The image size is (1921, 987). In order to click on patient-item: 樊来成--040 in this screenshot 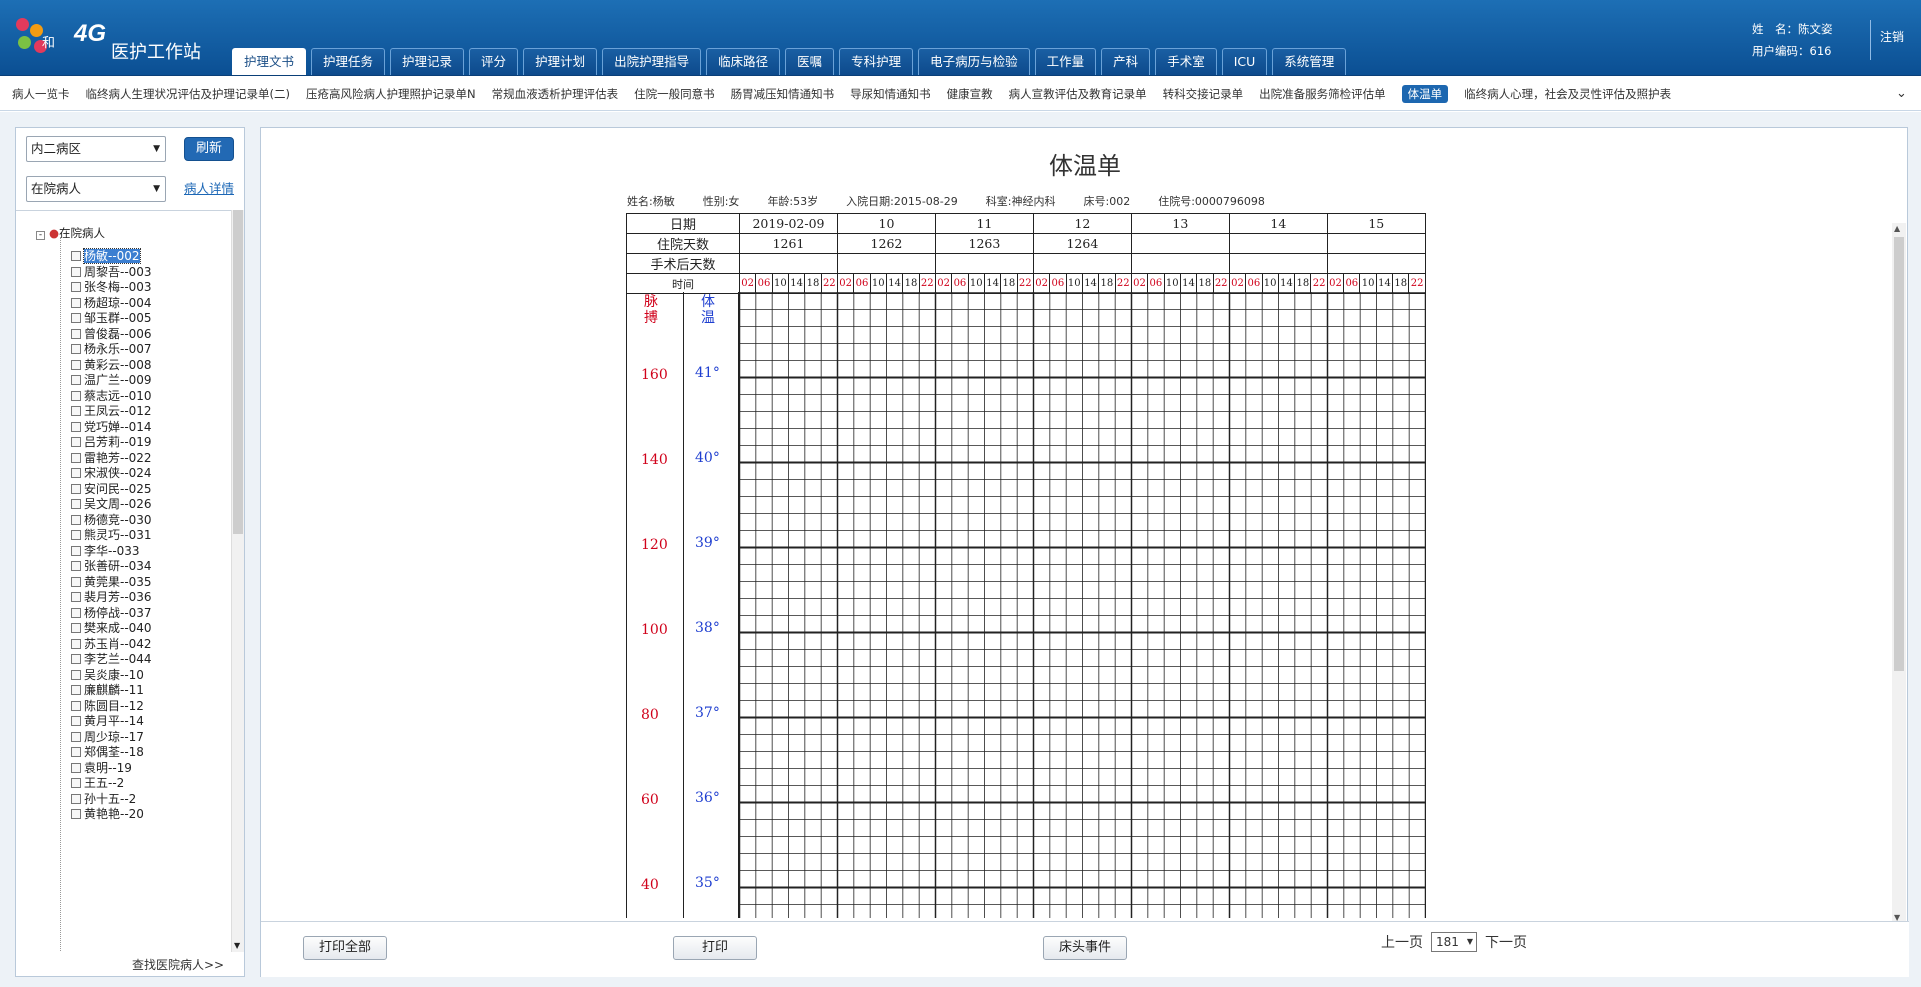, I will do `click(111, 627)`.